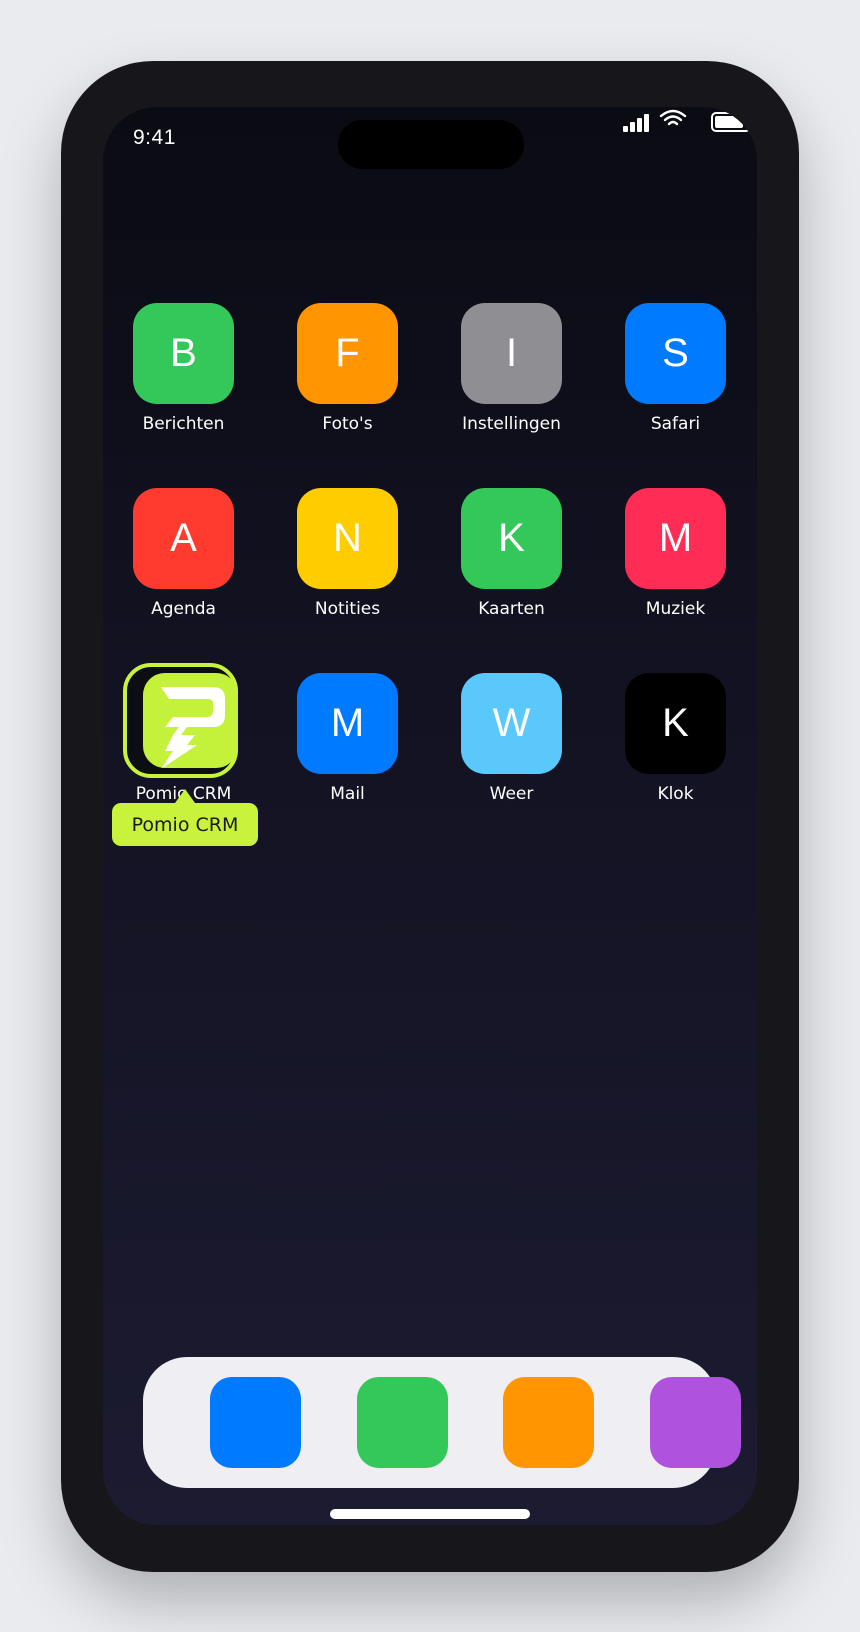  I want to click on instellingen-icon: I, so click(511, 353).